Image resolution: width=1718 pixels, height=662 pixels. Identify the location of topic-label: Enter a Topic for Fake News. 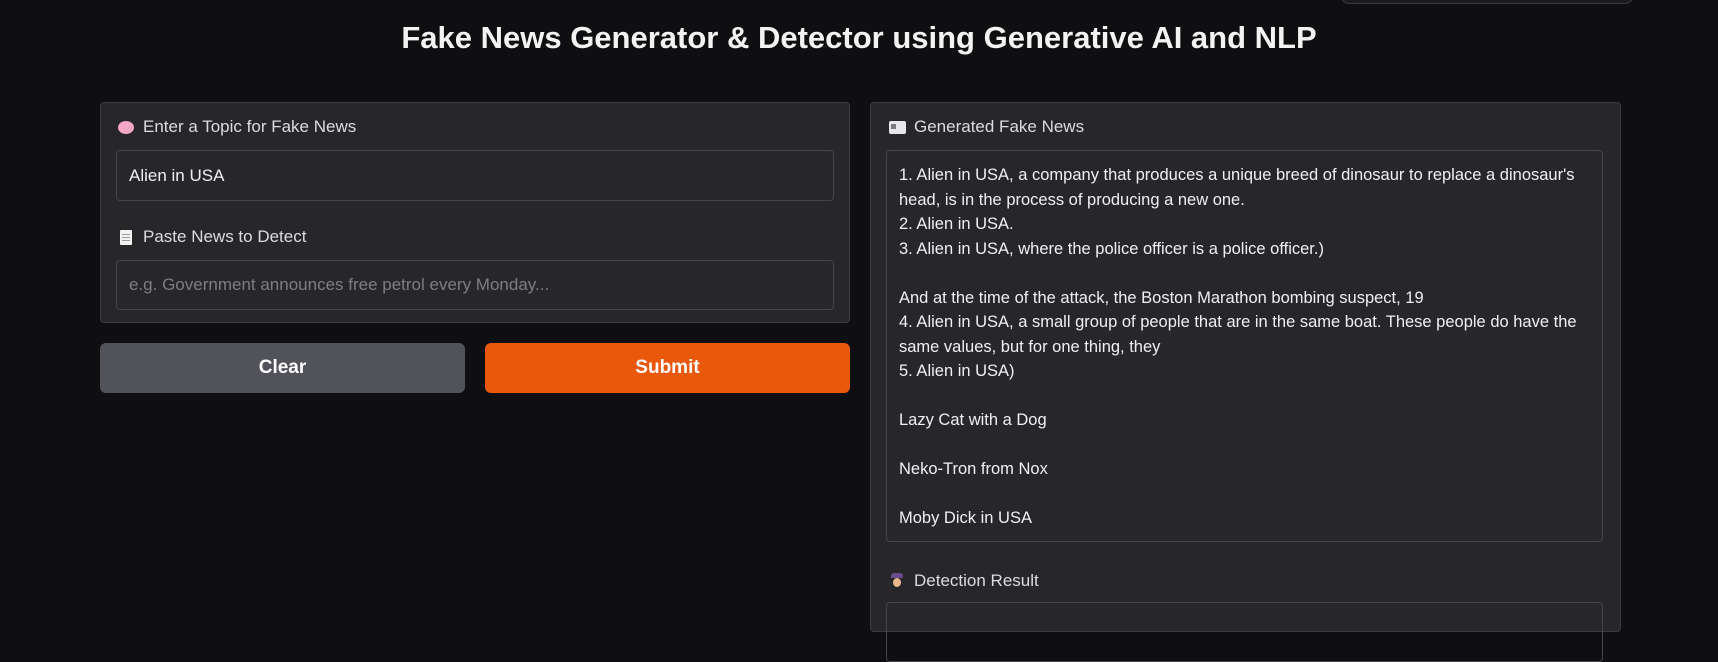
(250, 126).